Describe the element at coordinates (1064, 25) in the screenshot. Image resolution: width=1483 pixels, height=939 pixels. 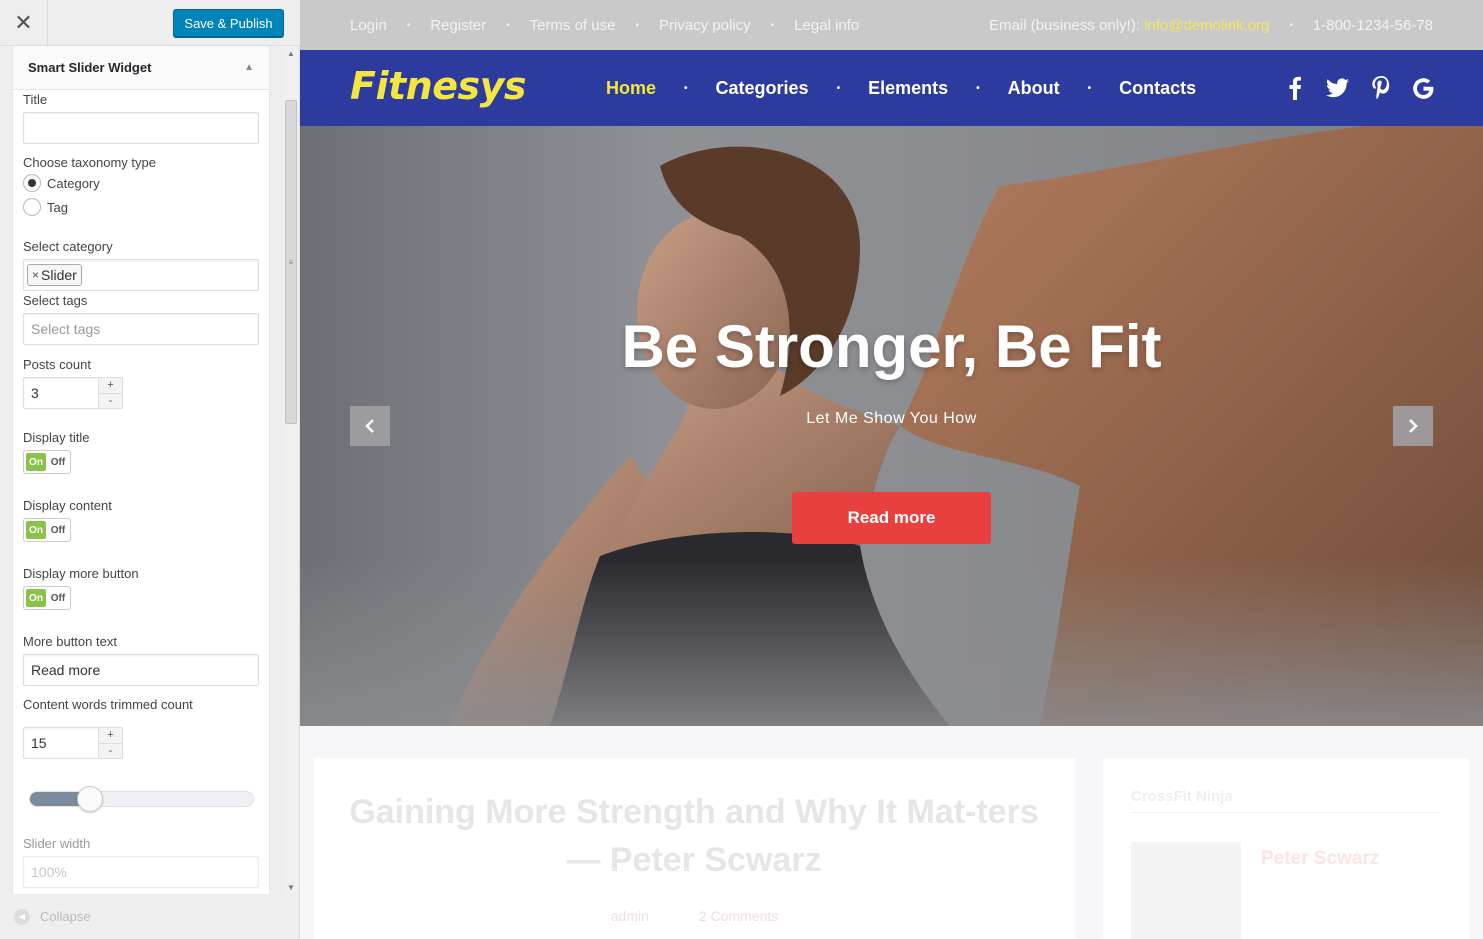
I see `email-label: Email (business only!):` at that location.